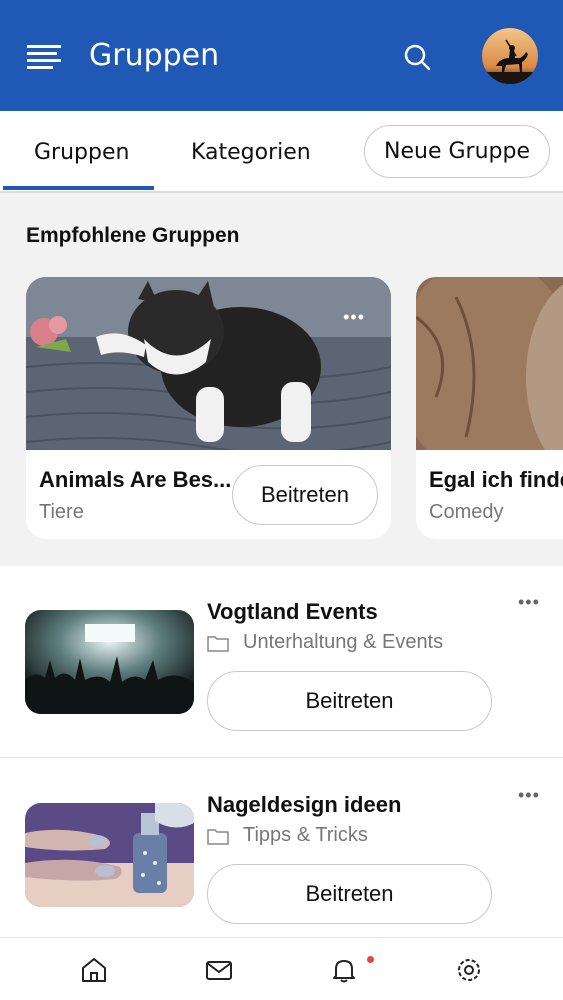 The width and height of the screenshot is (563, 1000). Describe the element at coordinates (292, 611) in the screenshot. I see `group-name: Vogtland Events` at that location.